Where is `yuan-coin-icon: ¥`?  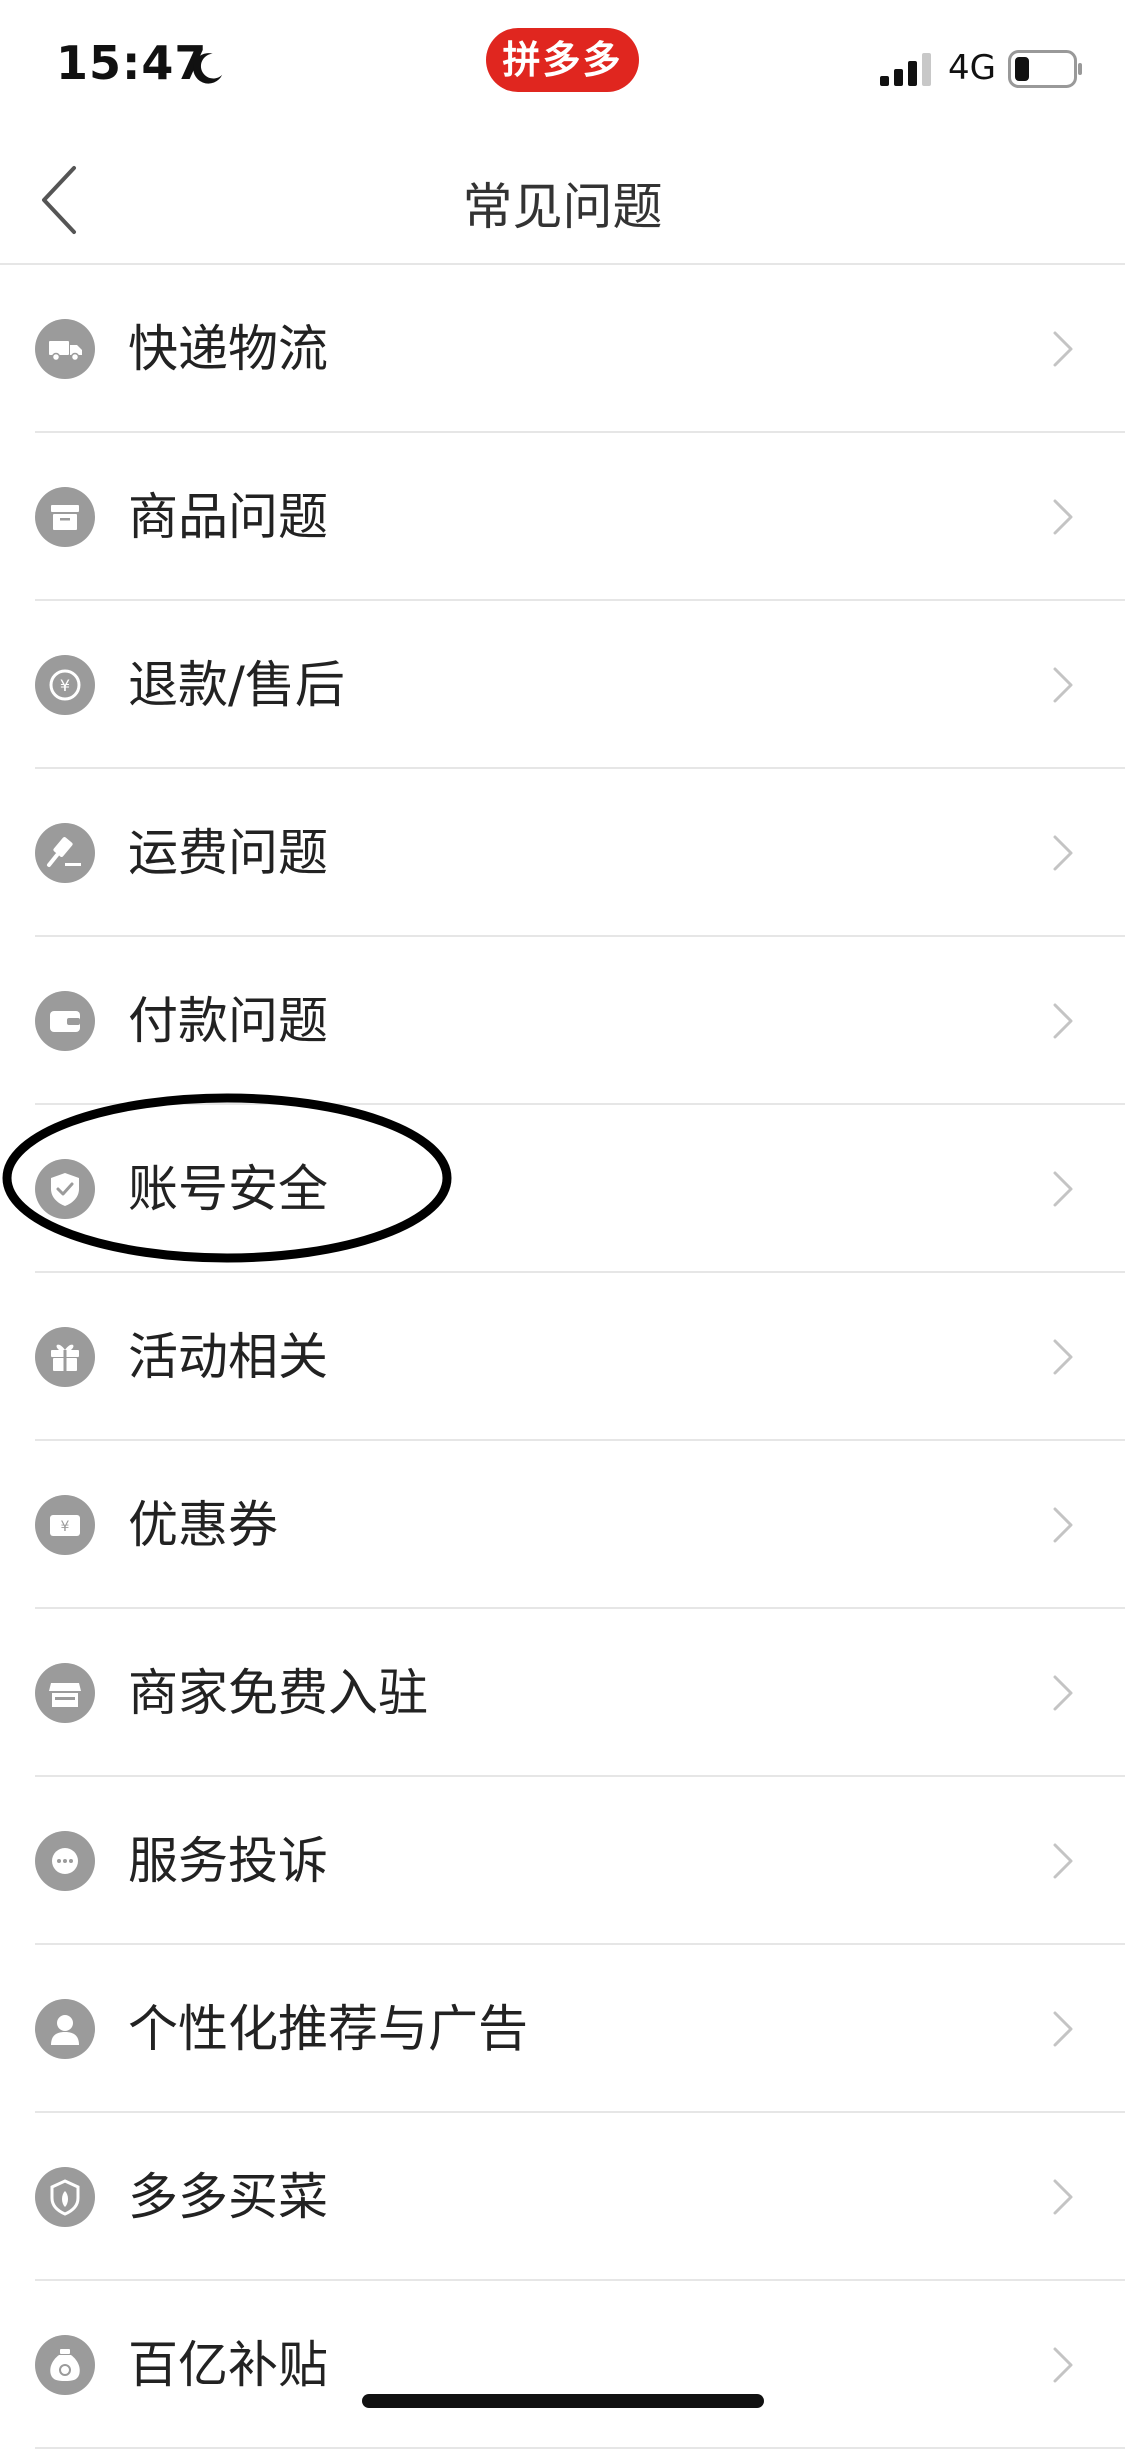 yuan-coin-icon: ¥ is located at coordinates (65, 685).